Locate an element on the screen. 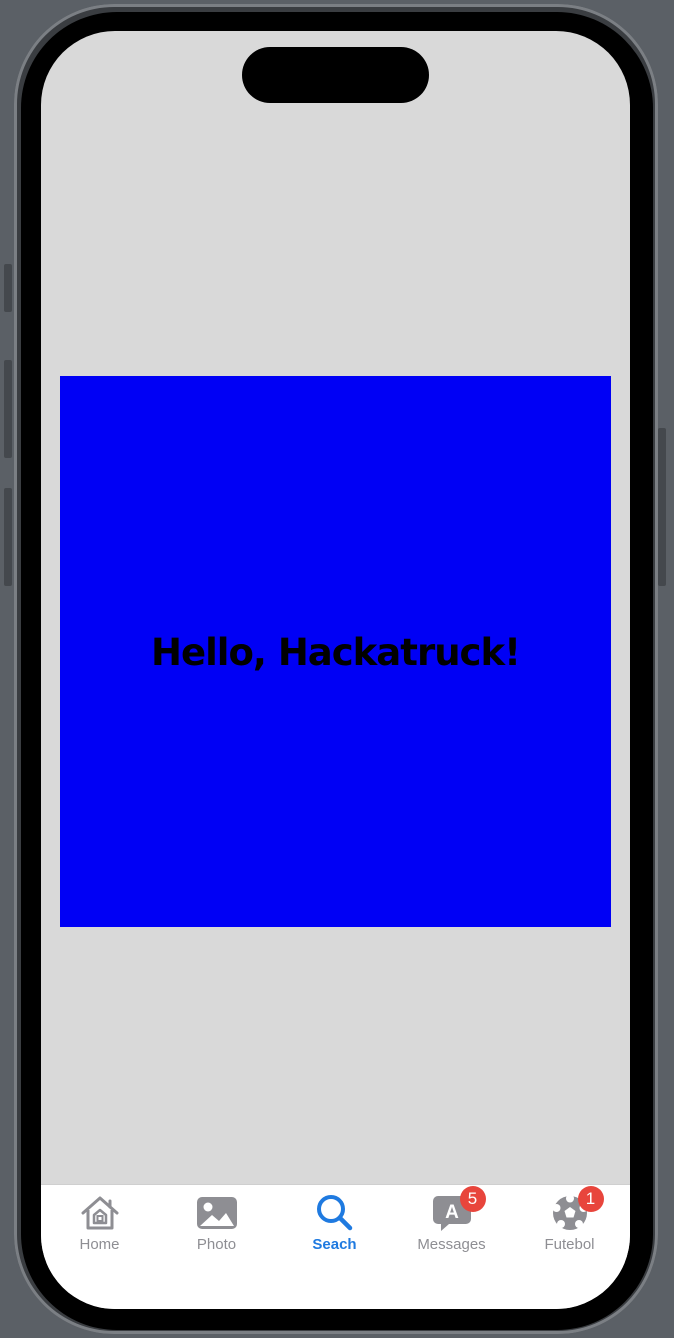 This screenshot has height=1338, width=674. greeting-text: Hello, Hackatruck! is located at coordinates (336, 652).